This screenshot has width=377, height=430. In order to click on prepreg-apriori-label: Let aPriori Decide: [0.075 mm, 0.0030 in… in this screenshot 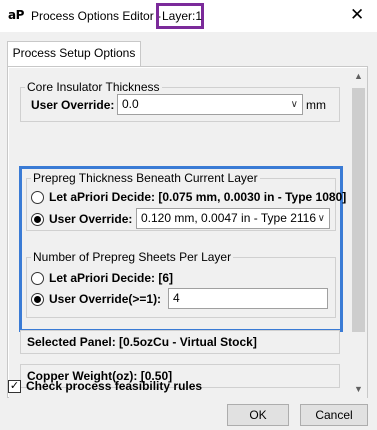, I will do `click(198, 197)`.